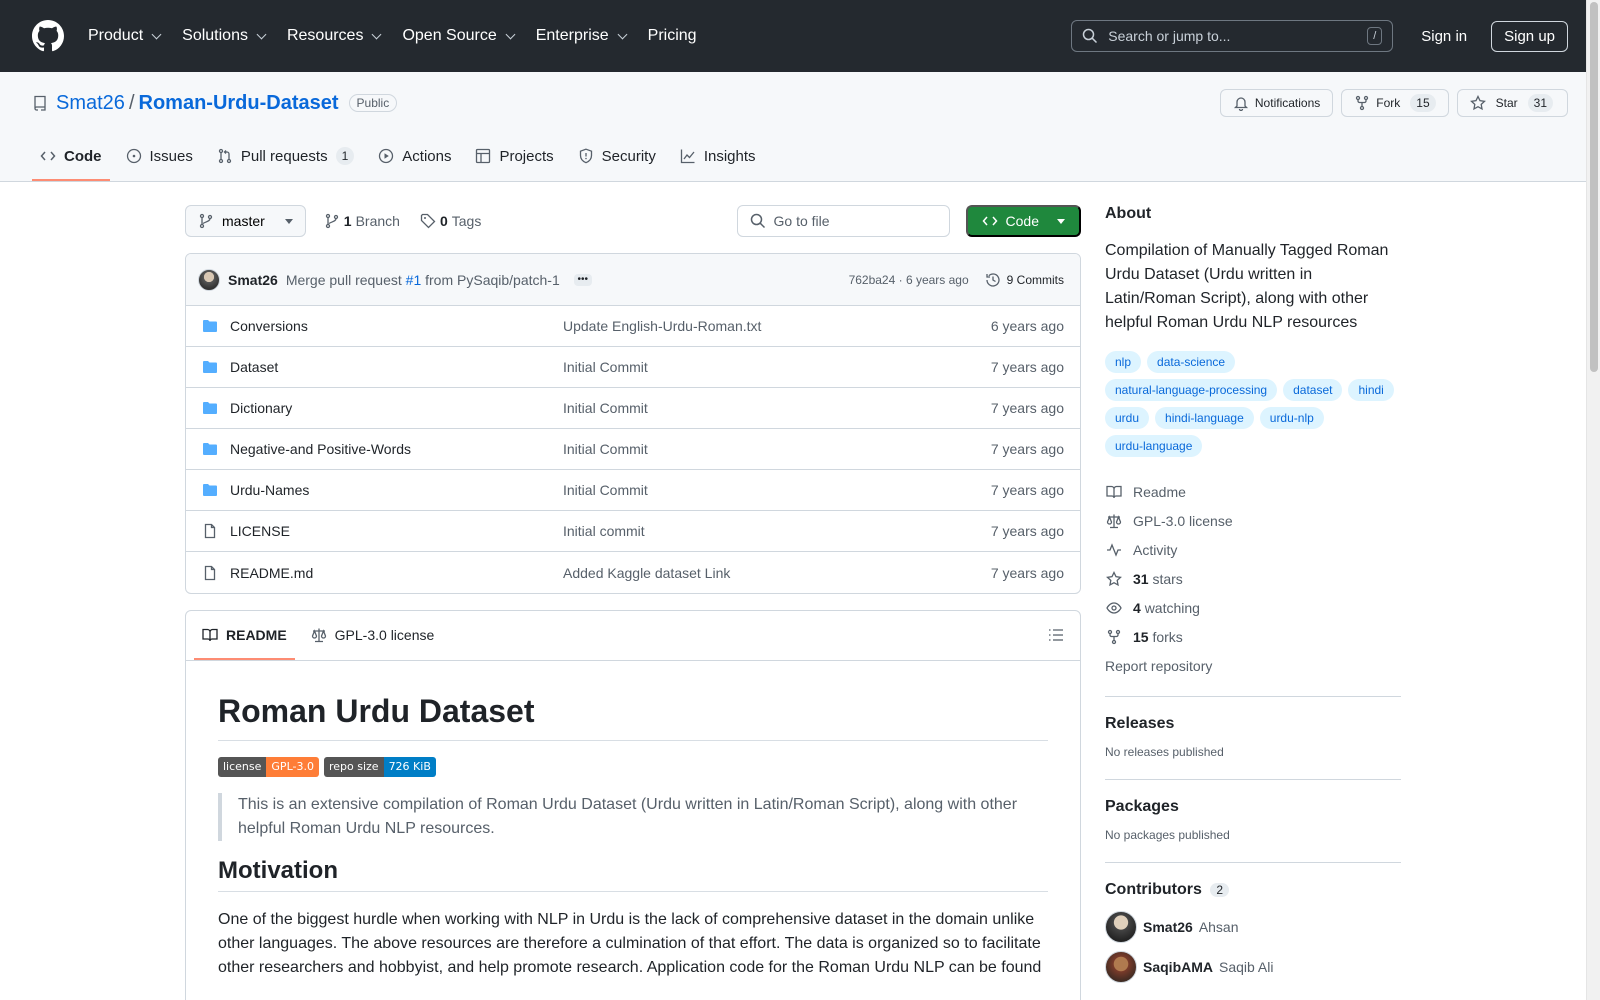 Image resolution: width=1600 pixels, height=1000 pixels. What do you see at coordinates (414, 280) in the screenshot?
I see `pr-link: #1` at bounding box center [414, 280].